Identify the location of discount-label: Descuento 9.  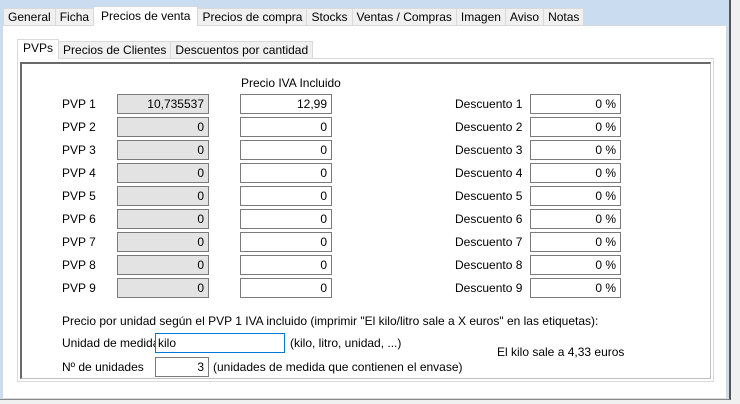
(489, 288).